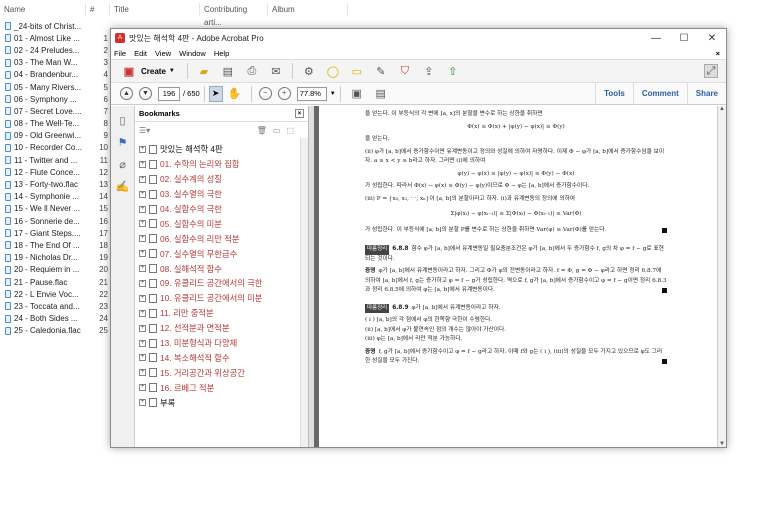 The width and height of the screenshot is (768, 507). Describe the element at coordinates (55, 258) in the screenshot. I see `file-row: 19 - Nicholas Dr... 19` at that location.